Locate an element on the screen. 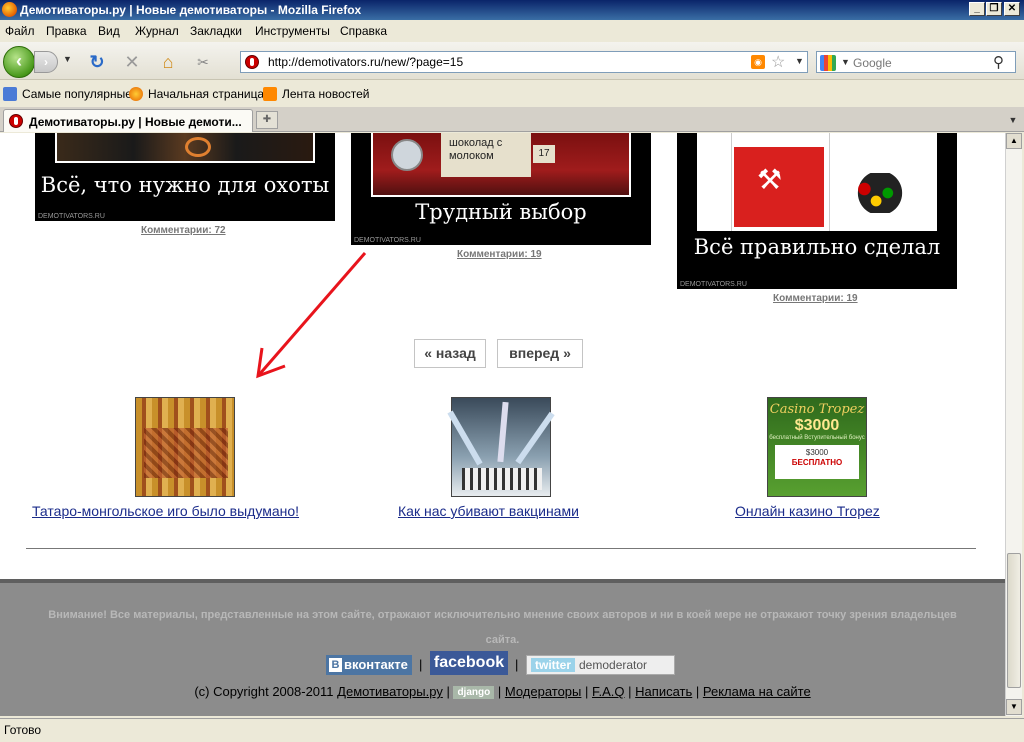  poster-caption: Всё правильно сделал is located at coordinates (817, 247).